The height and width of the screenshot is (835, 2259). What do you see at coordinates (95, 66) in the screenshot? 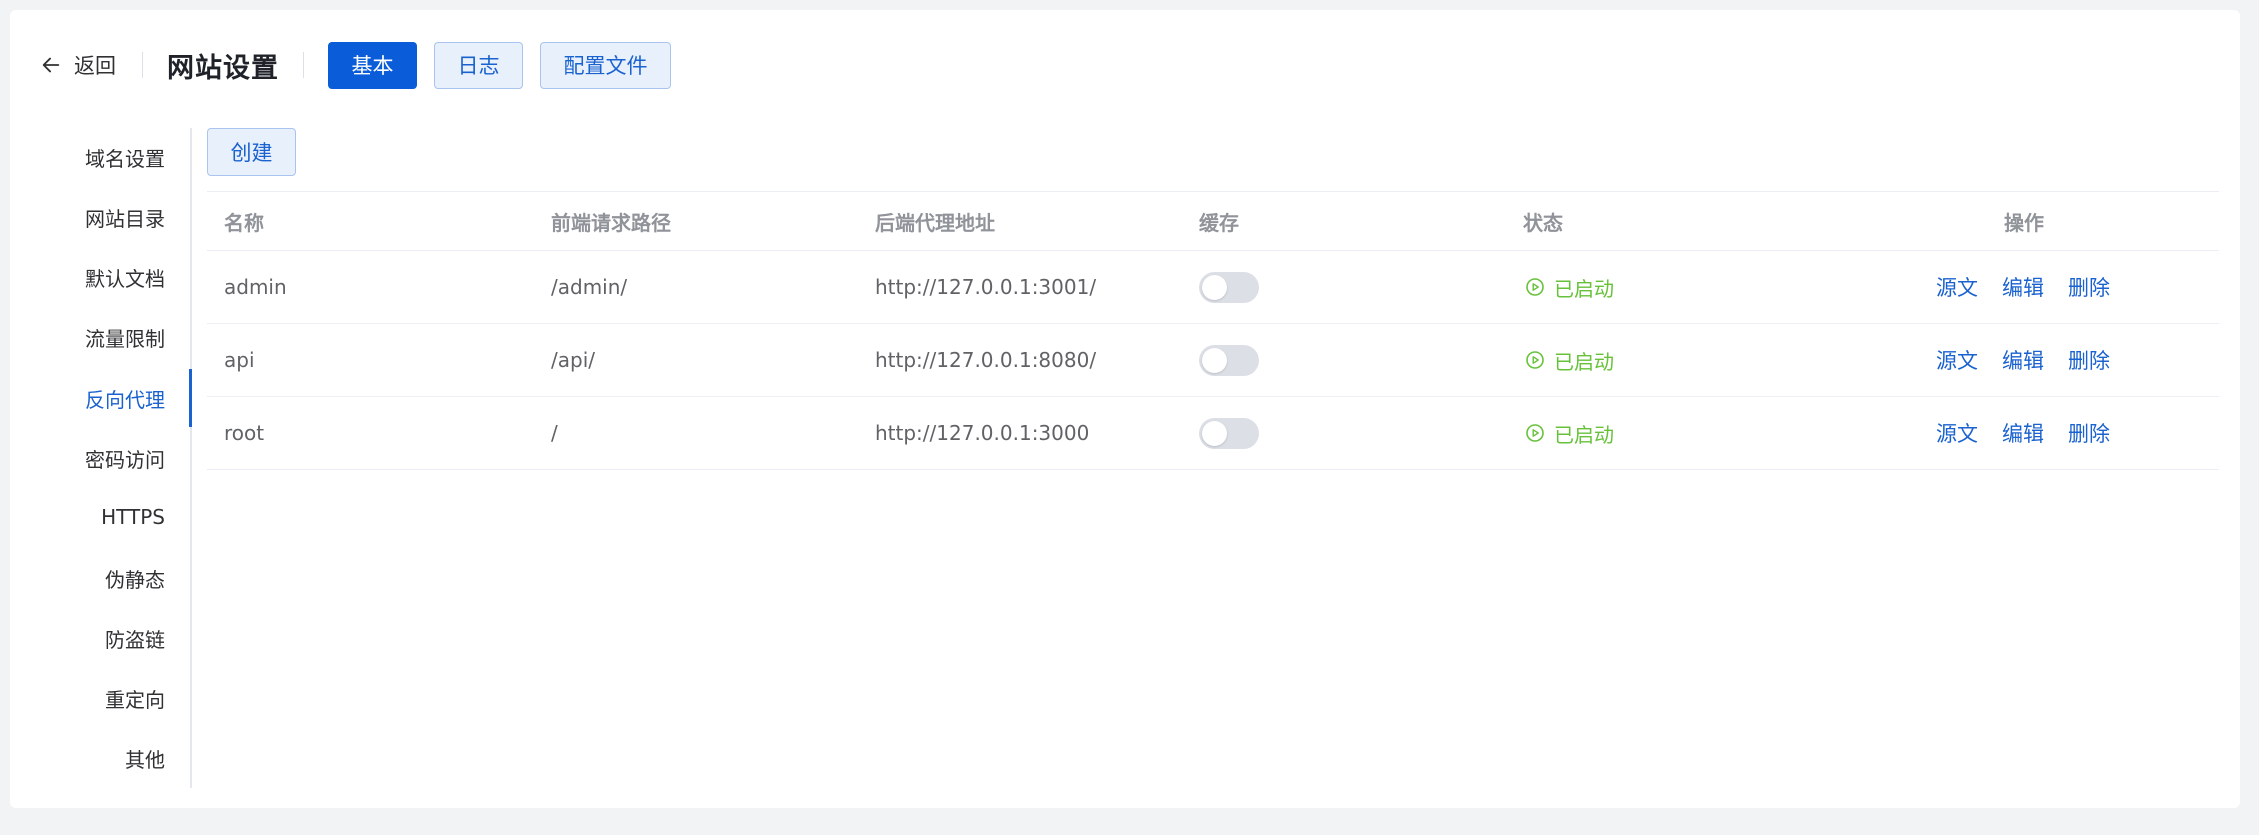
I see `back-label: 返回` at bounding box center [95, 66].